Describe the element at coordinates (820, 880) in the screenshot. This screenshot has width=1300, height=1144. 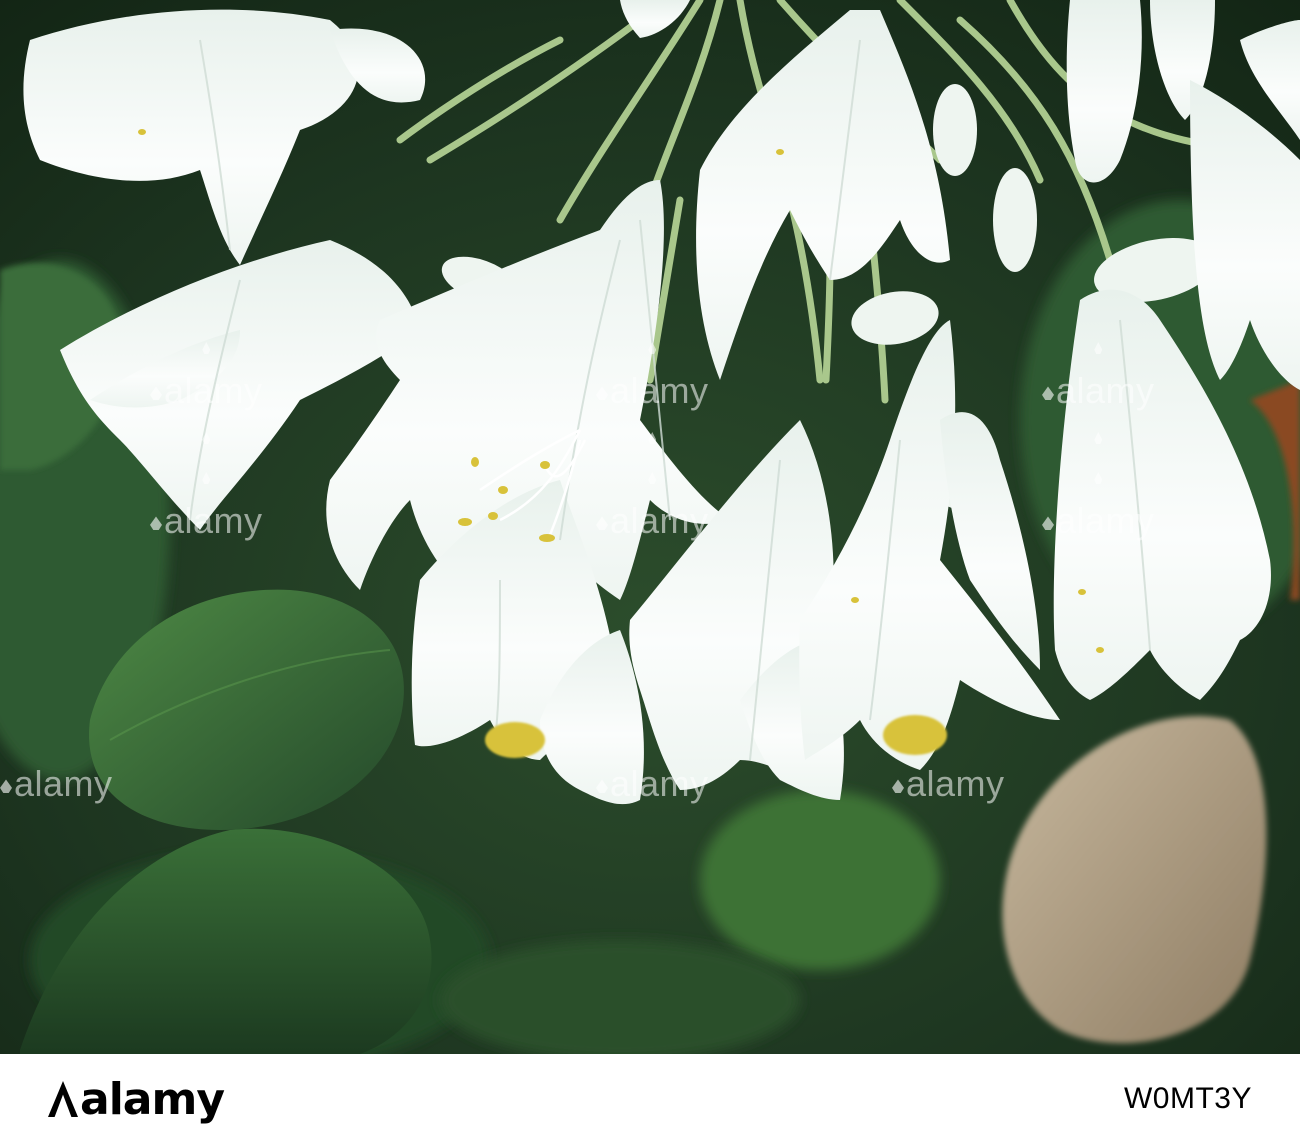
I see `blurred-leaf` at that location.